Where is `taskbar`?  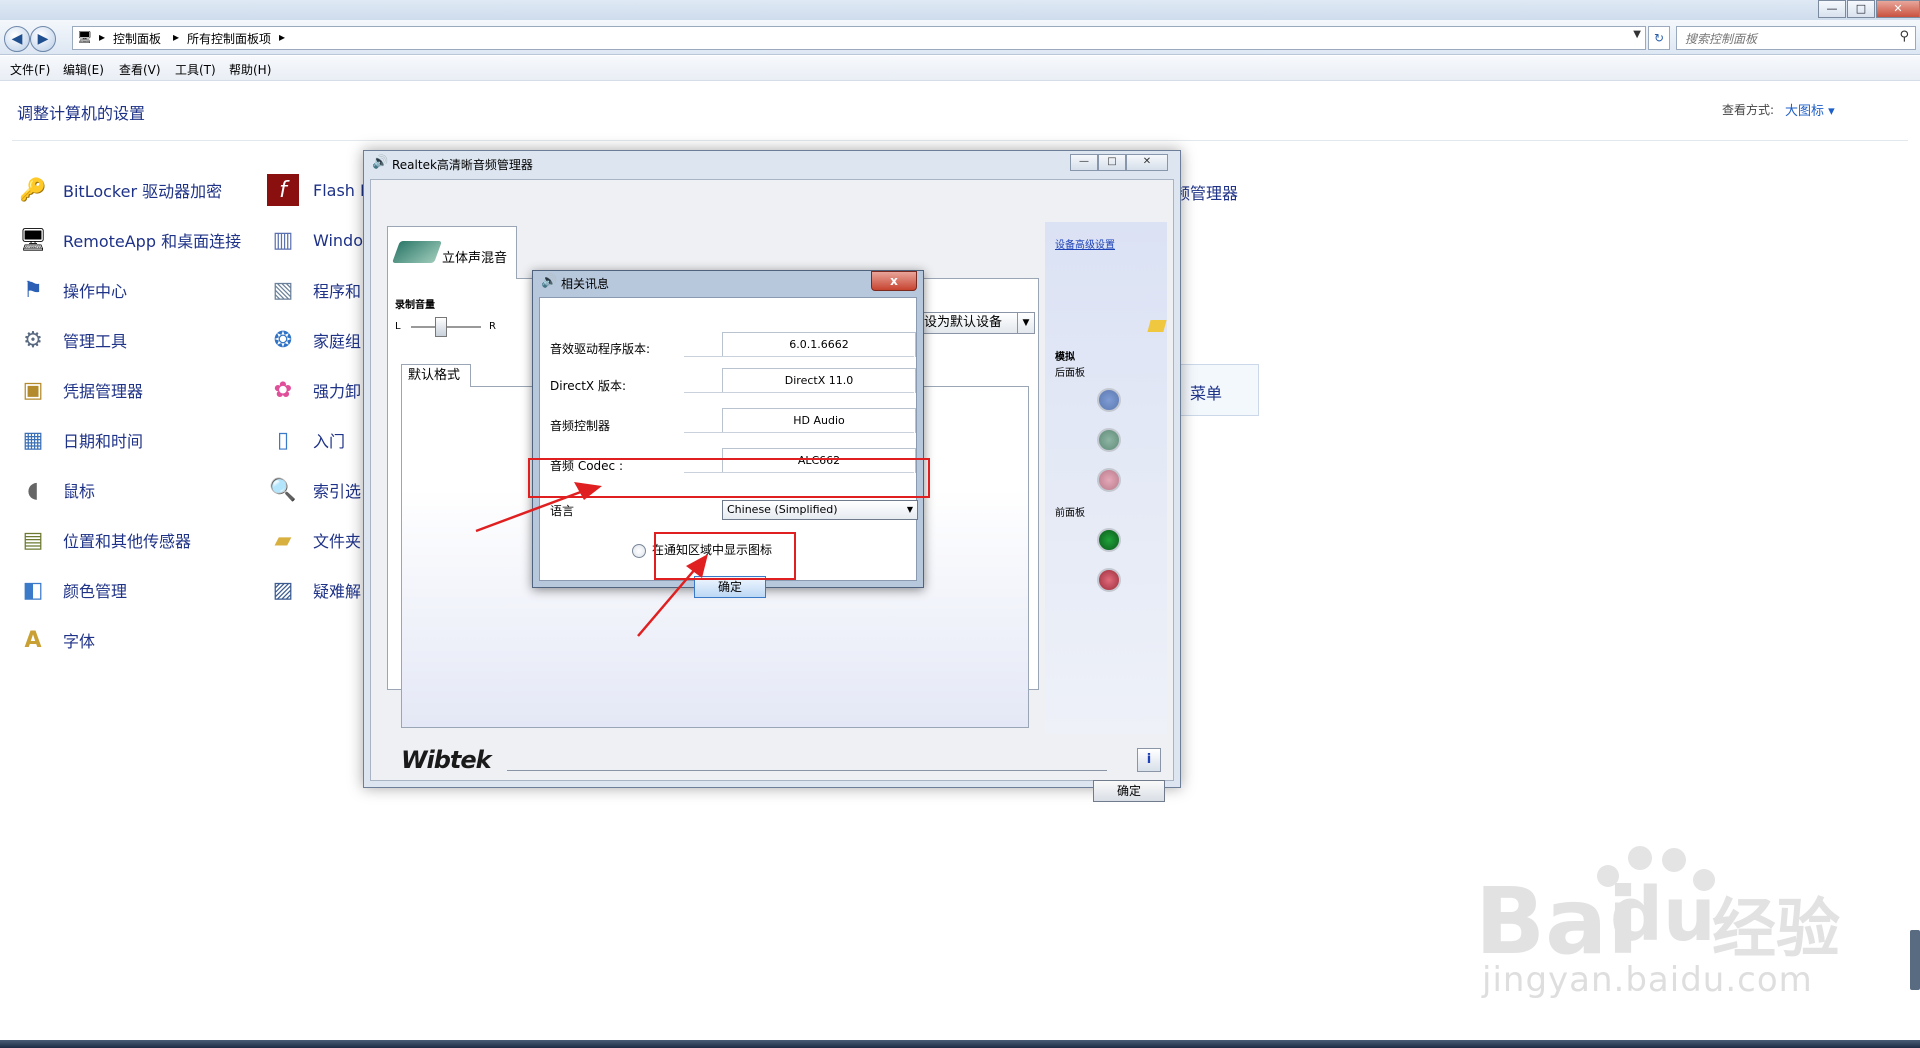
taskbar is located at coordinates (960, 1044).